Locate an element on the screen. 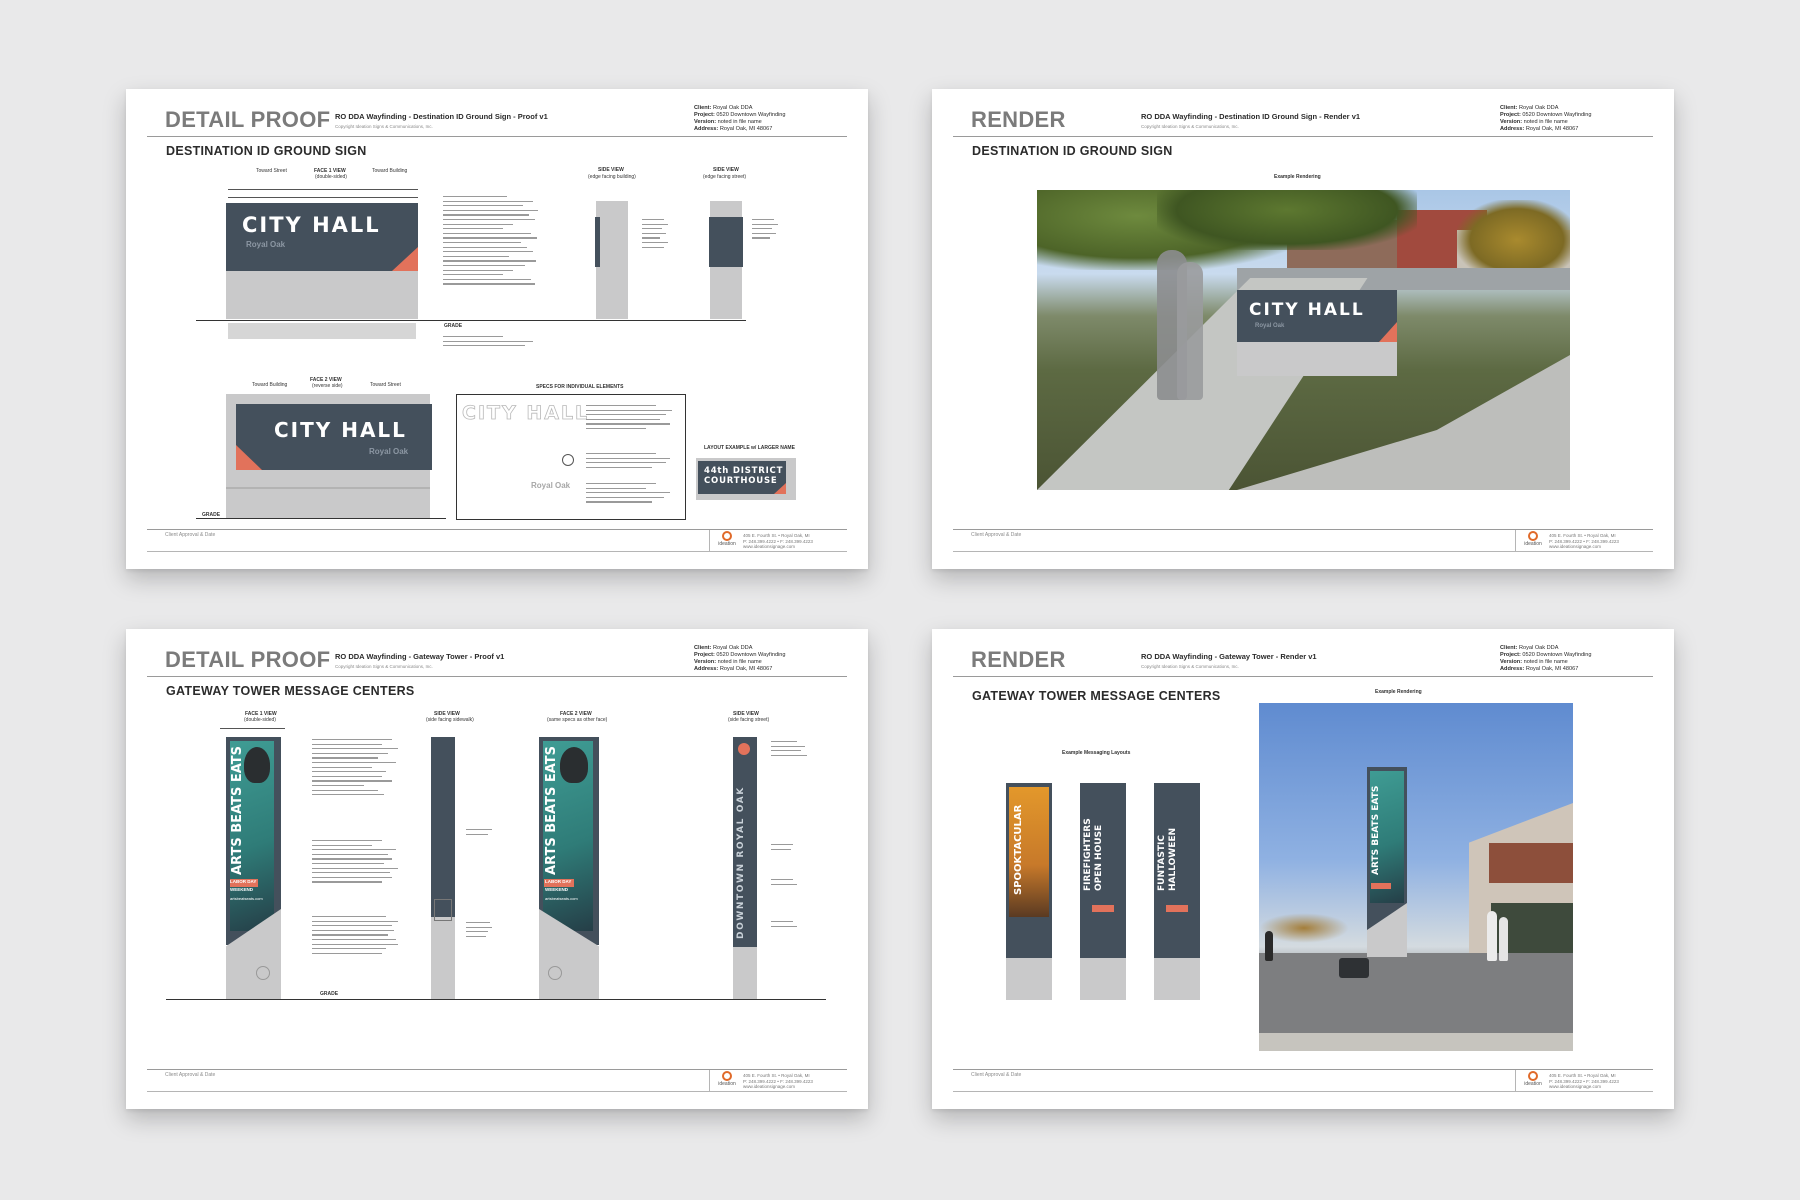 The image size is (1800, 1200). side-view-sub: (side facing street) is located at coordinates (749, 720).